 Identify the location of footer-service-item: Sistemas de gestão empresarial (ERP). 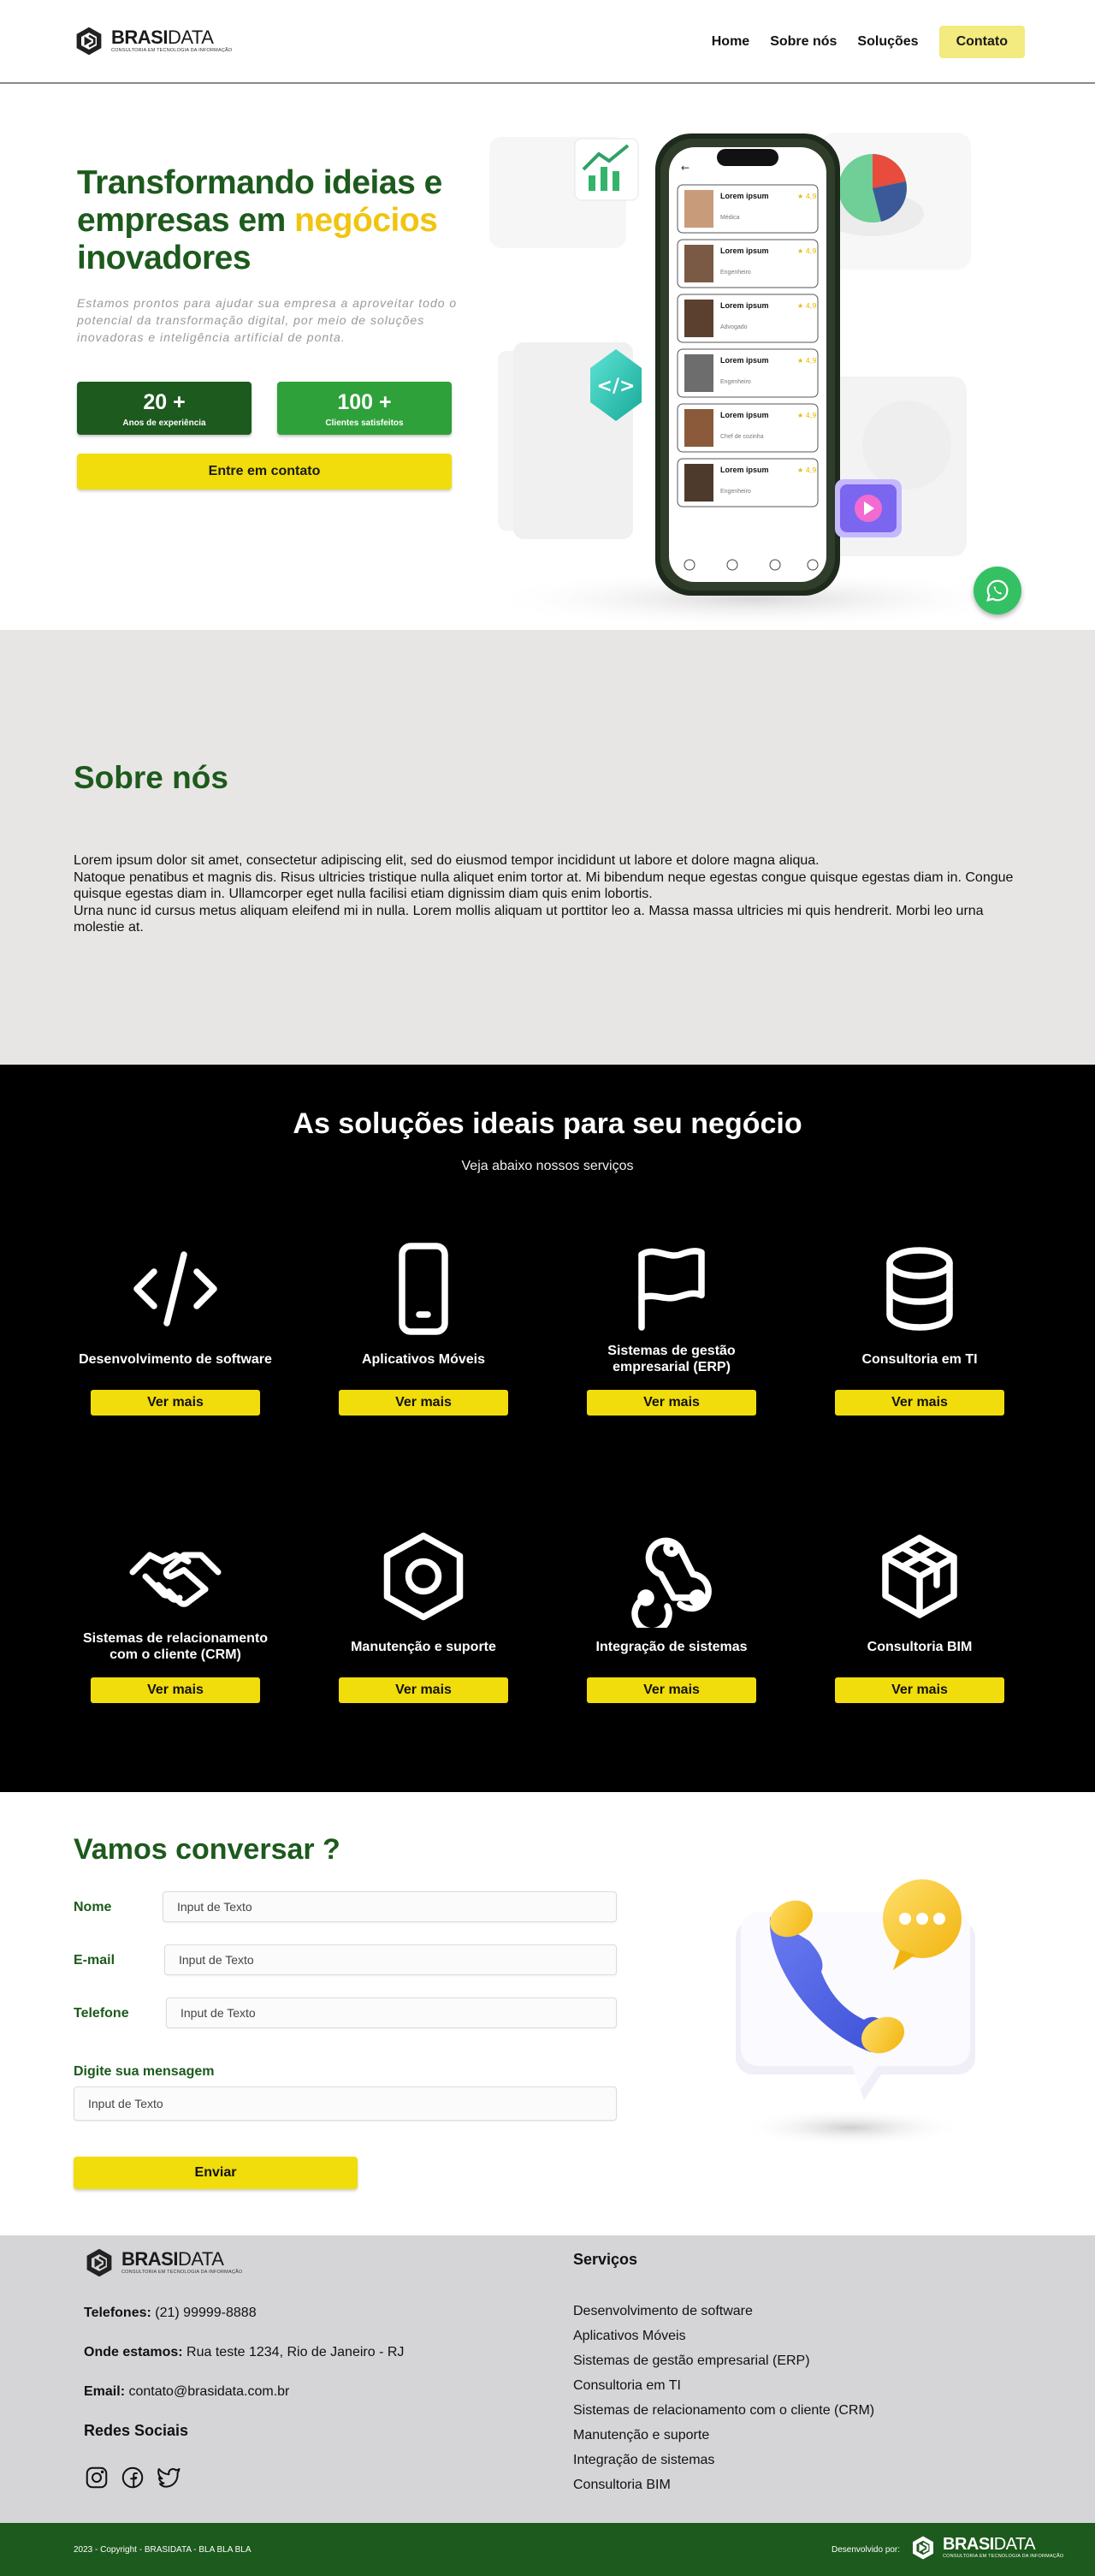
(723, 2360).